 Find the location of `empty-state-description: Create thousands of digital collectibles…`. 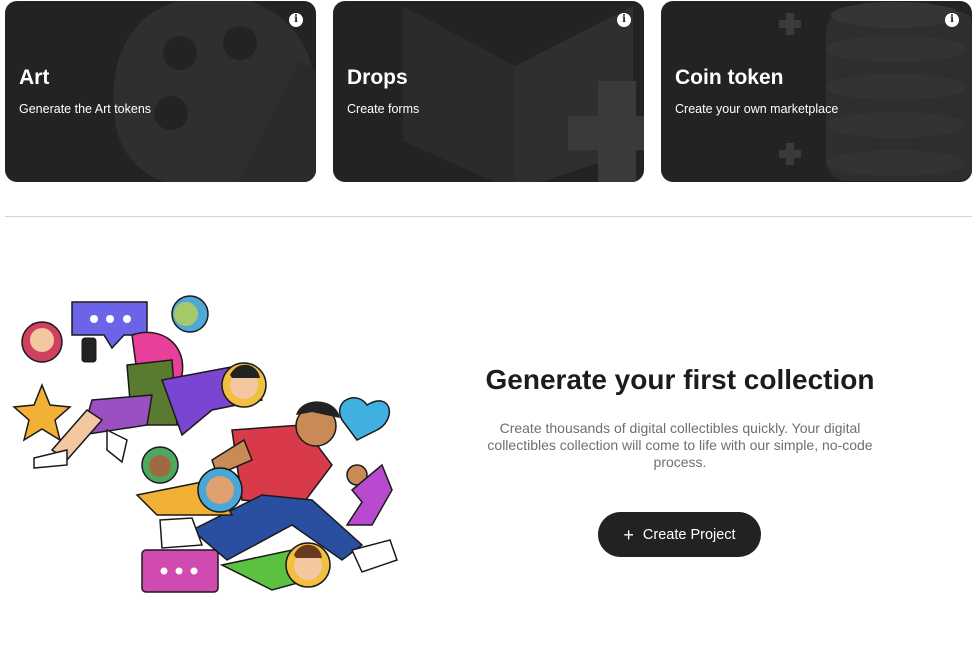

empty-state-description: Create thousands of digital collectibles… is located at coordinates (680, 445).